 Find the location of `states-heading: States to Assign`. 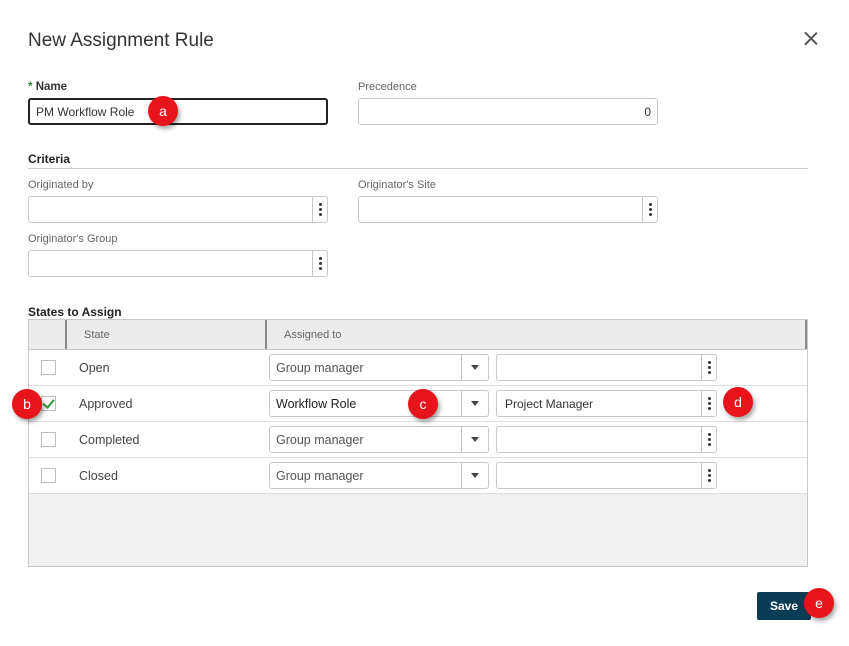

states-heading: States to Assign is located at coordinates (75, 312).